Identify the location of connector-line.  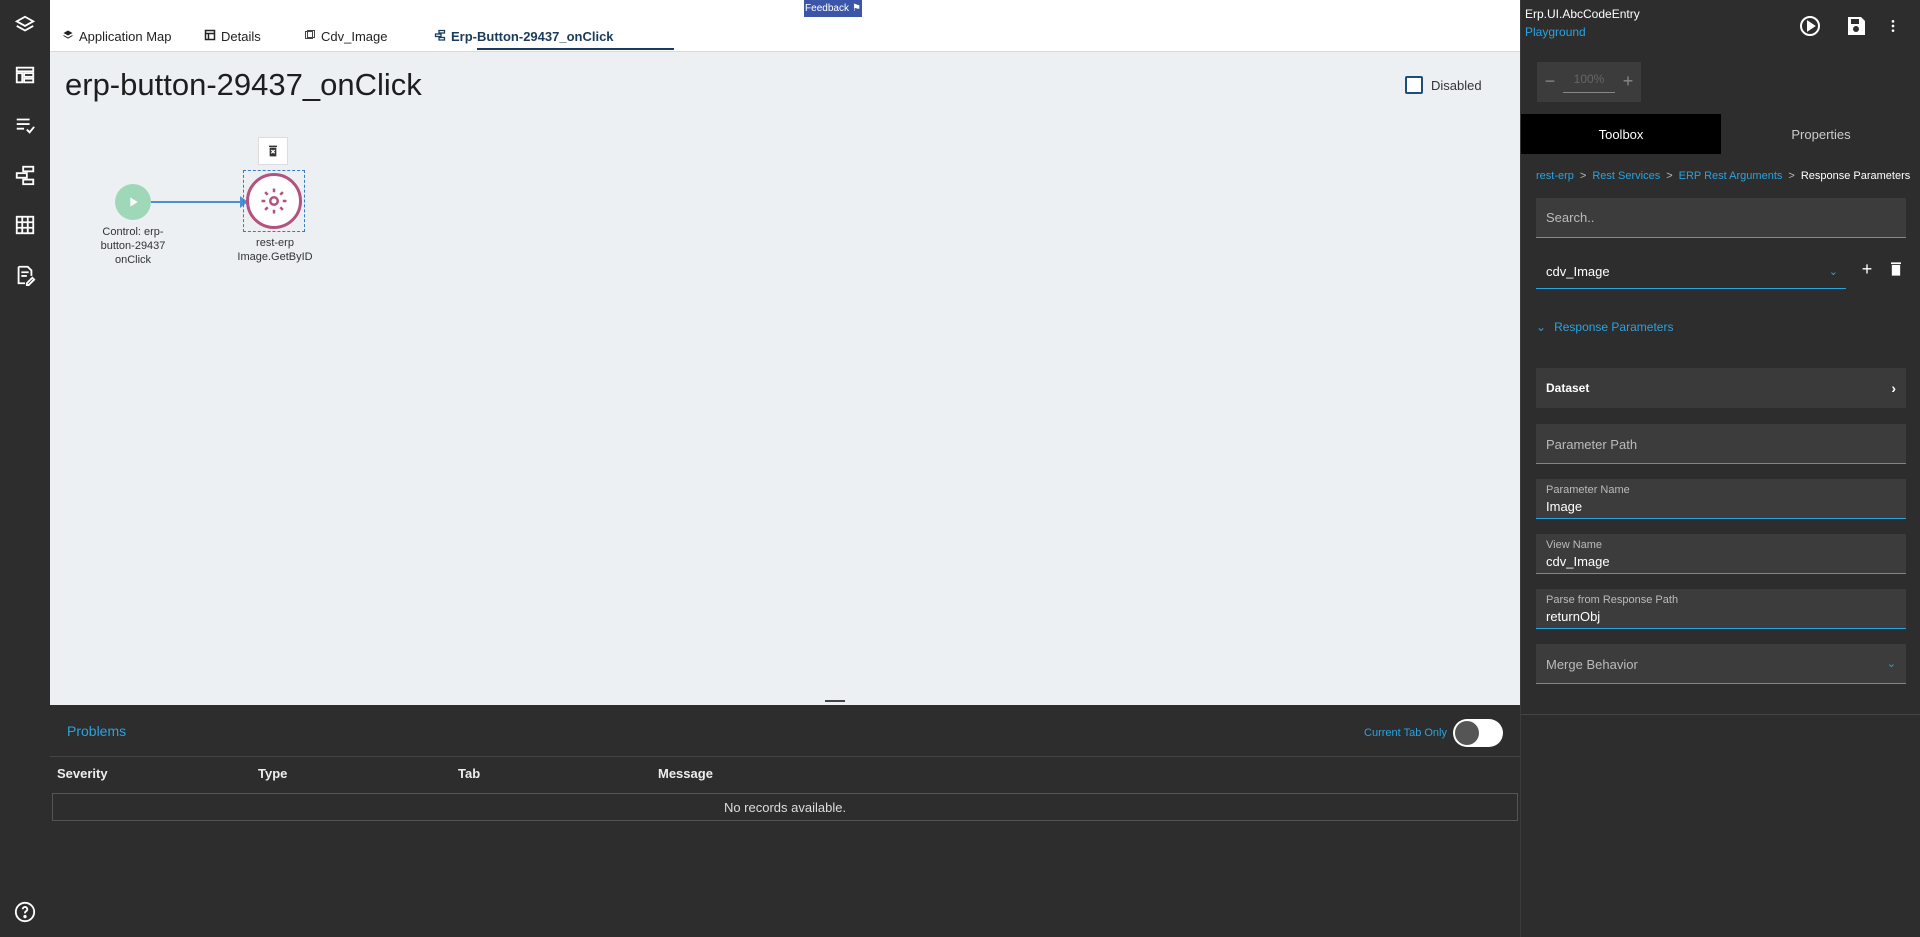
(197, 202).